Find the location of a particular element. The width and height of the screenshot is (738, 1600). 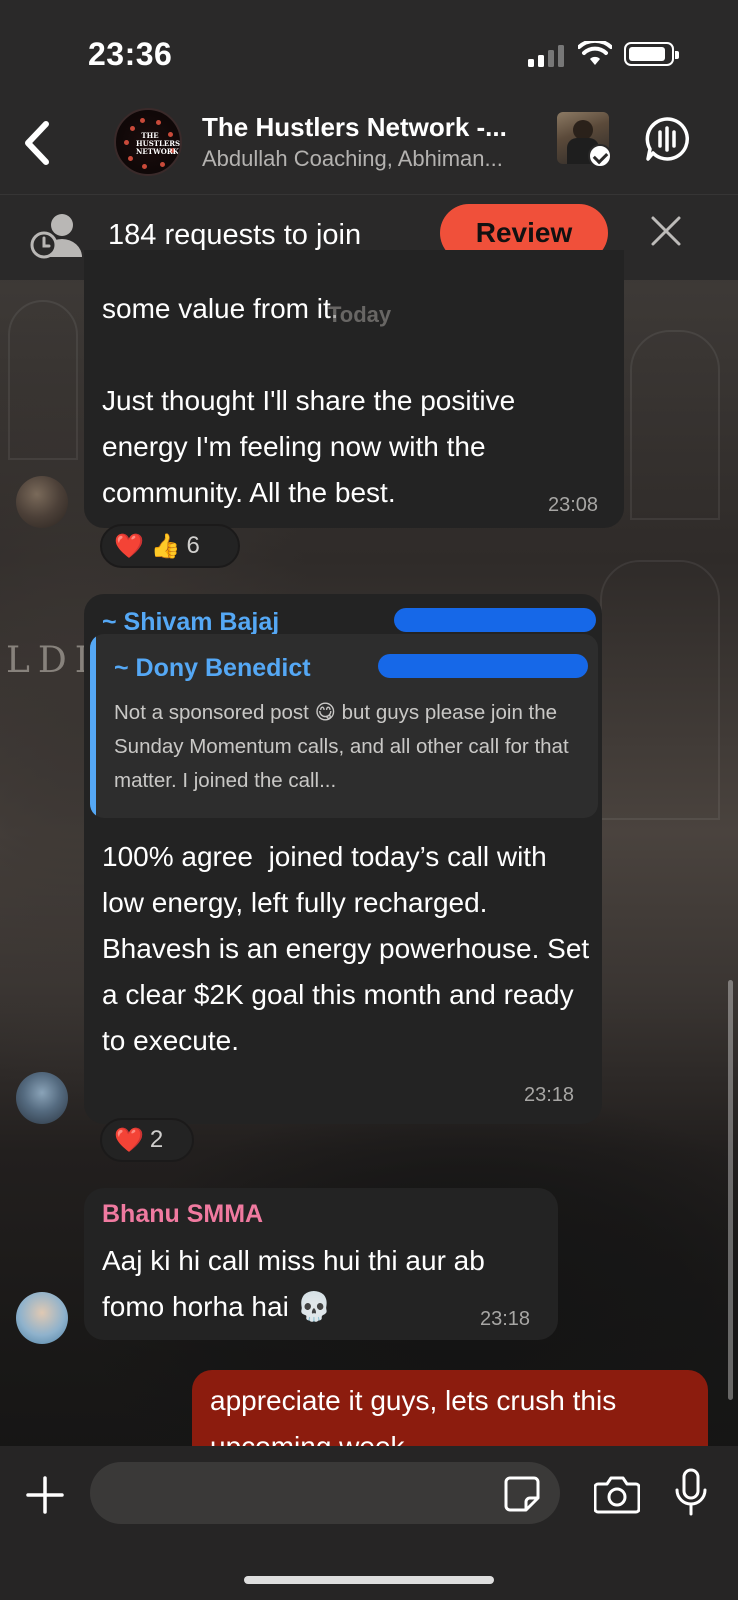

reaction-count: 6 is located at coordinates (193, 545).